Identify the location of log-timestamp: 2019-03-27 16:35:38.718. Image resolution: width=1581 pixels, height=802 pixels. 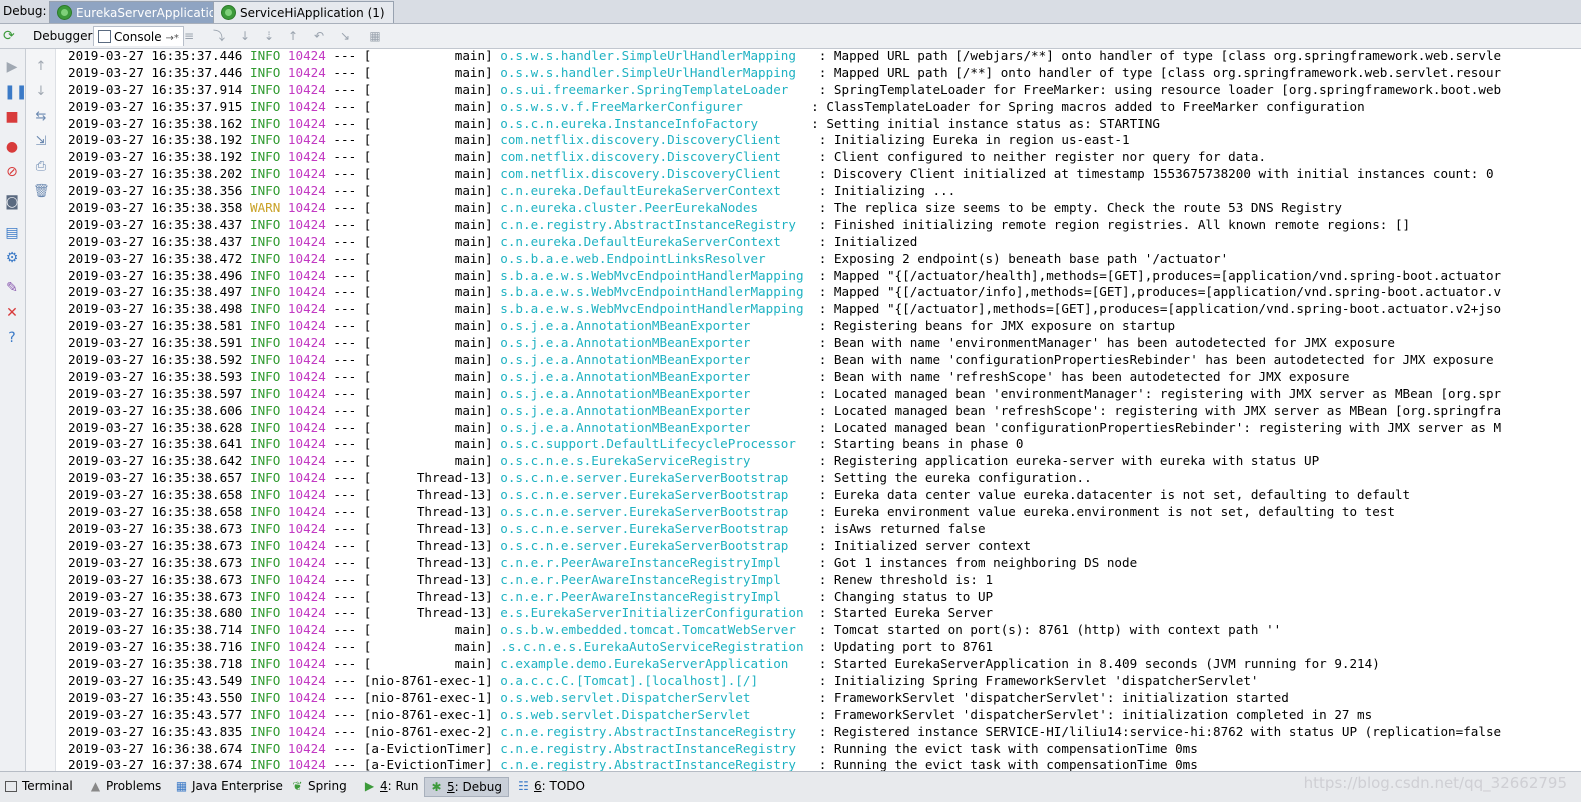
(155, 664).